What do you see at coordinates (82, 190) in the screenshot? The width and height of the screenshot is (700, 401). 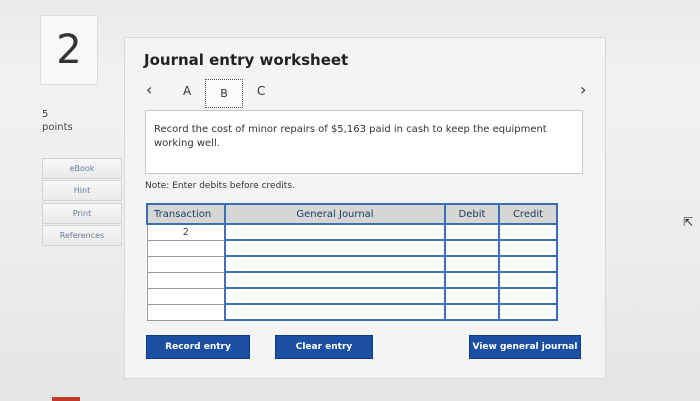 I see `sidebar-item-hint: Hint` at bounding box center [82, 190].